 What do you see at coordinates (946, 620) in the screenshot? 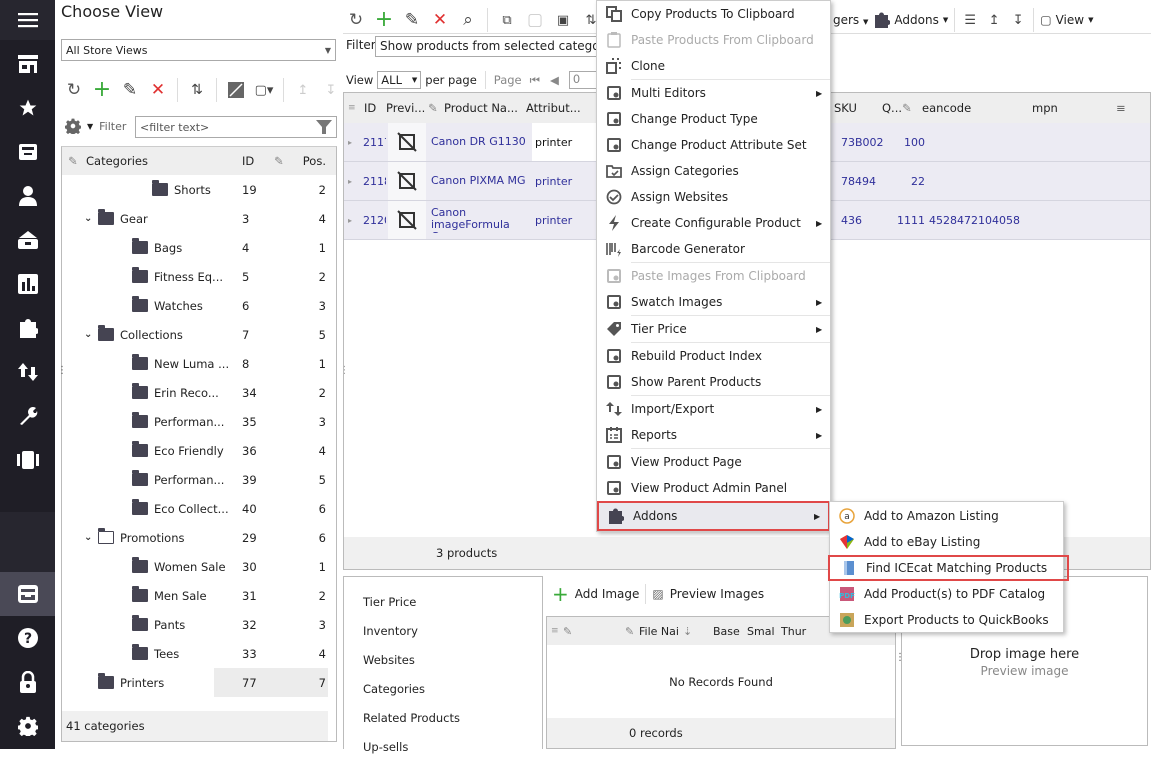
I see `submenu-item: Export Products to QuickBooks` at bounding box center [946, 620].